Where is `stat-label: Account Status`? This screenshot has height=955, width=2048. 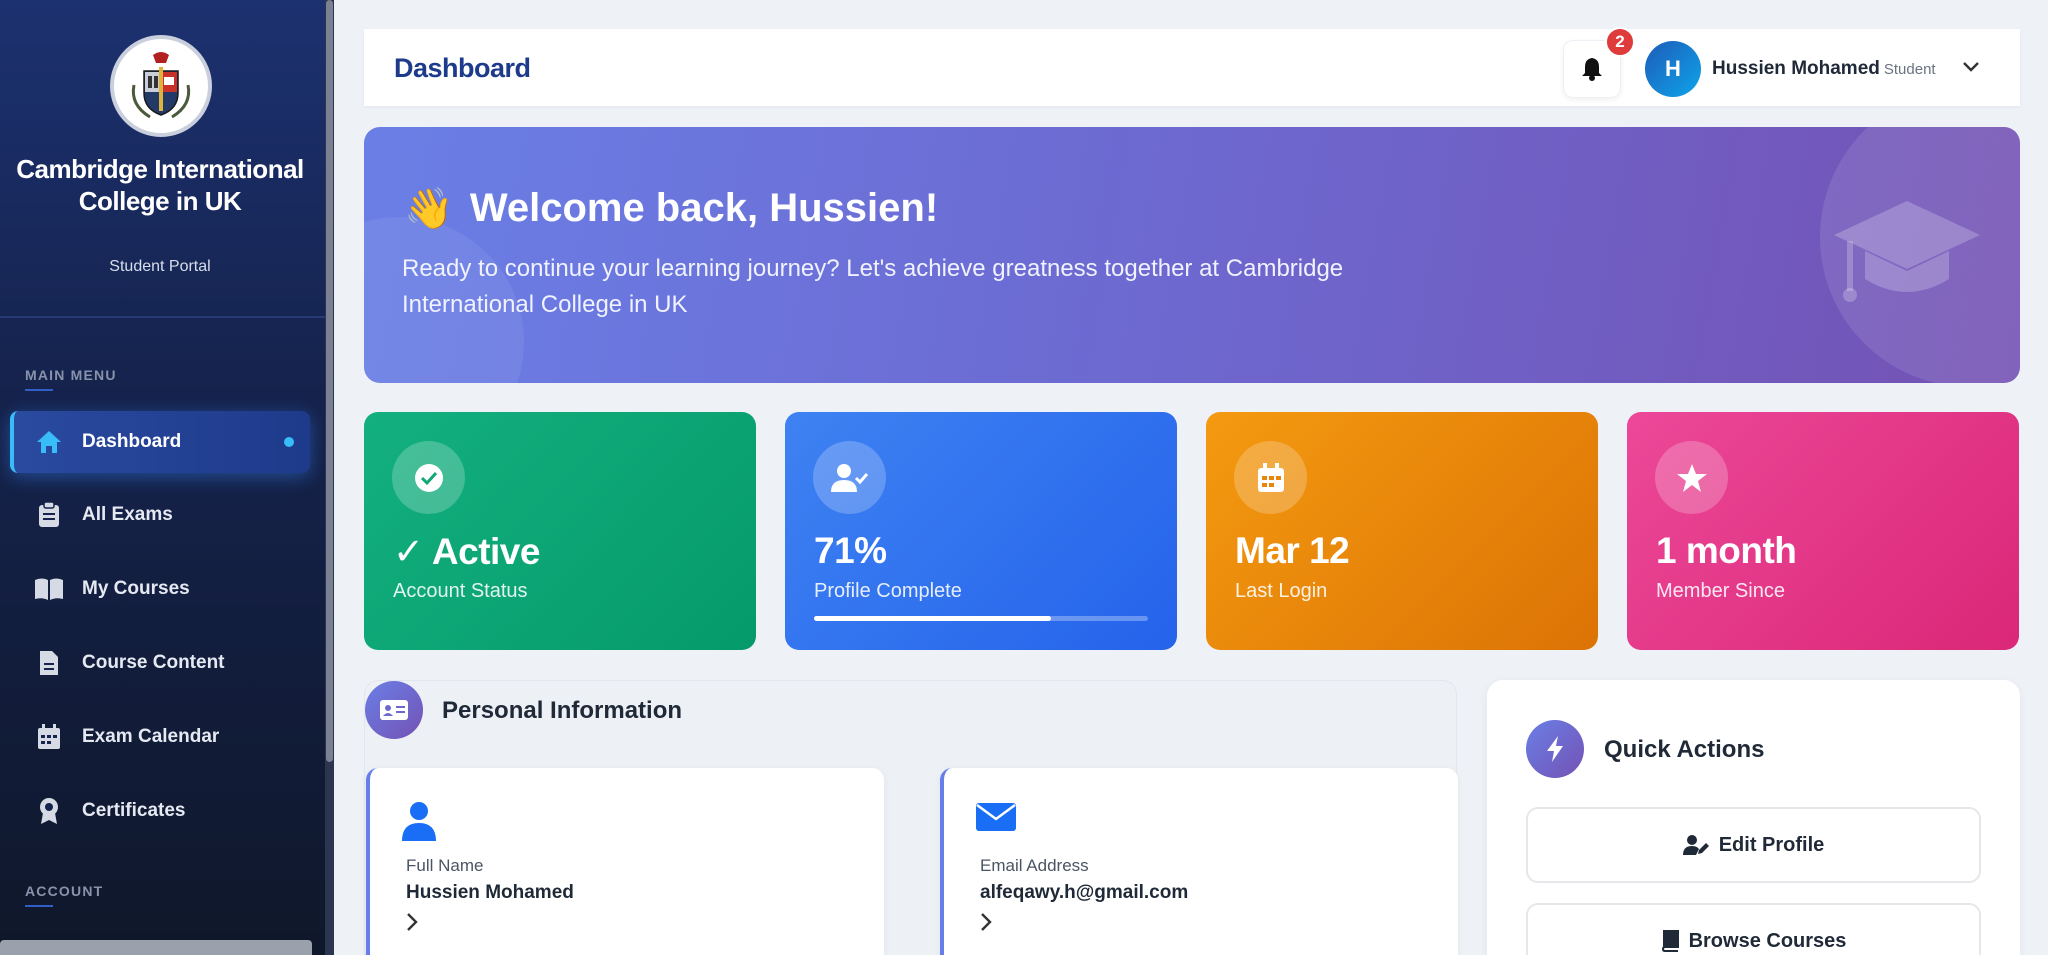
stat-label: Account Status is located at coordinates (460, 591).